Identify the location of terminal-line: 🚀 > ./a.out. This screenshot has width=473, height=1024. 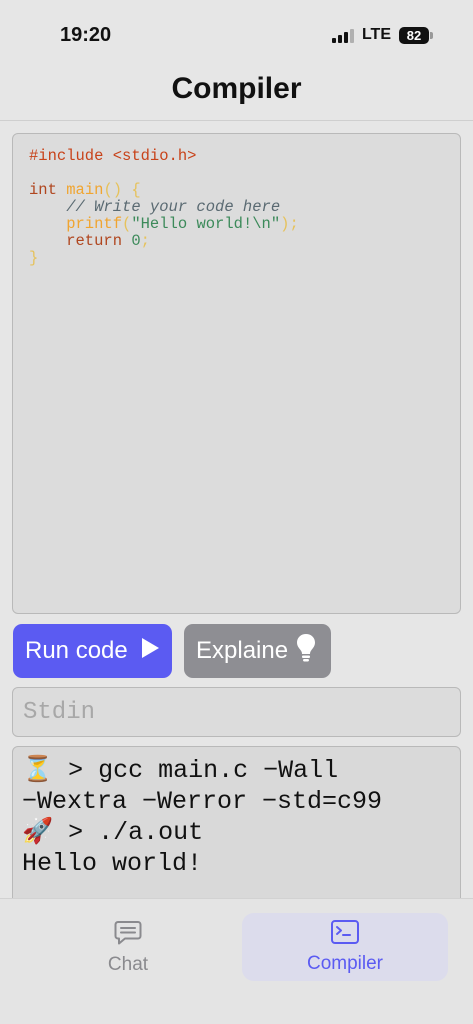
(113, 832).